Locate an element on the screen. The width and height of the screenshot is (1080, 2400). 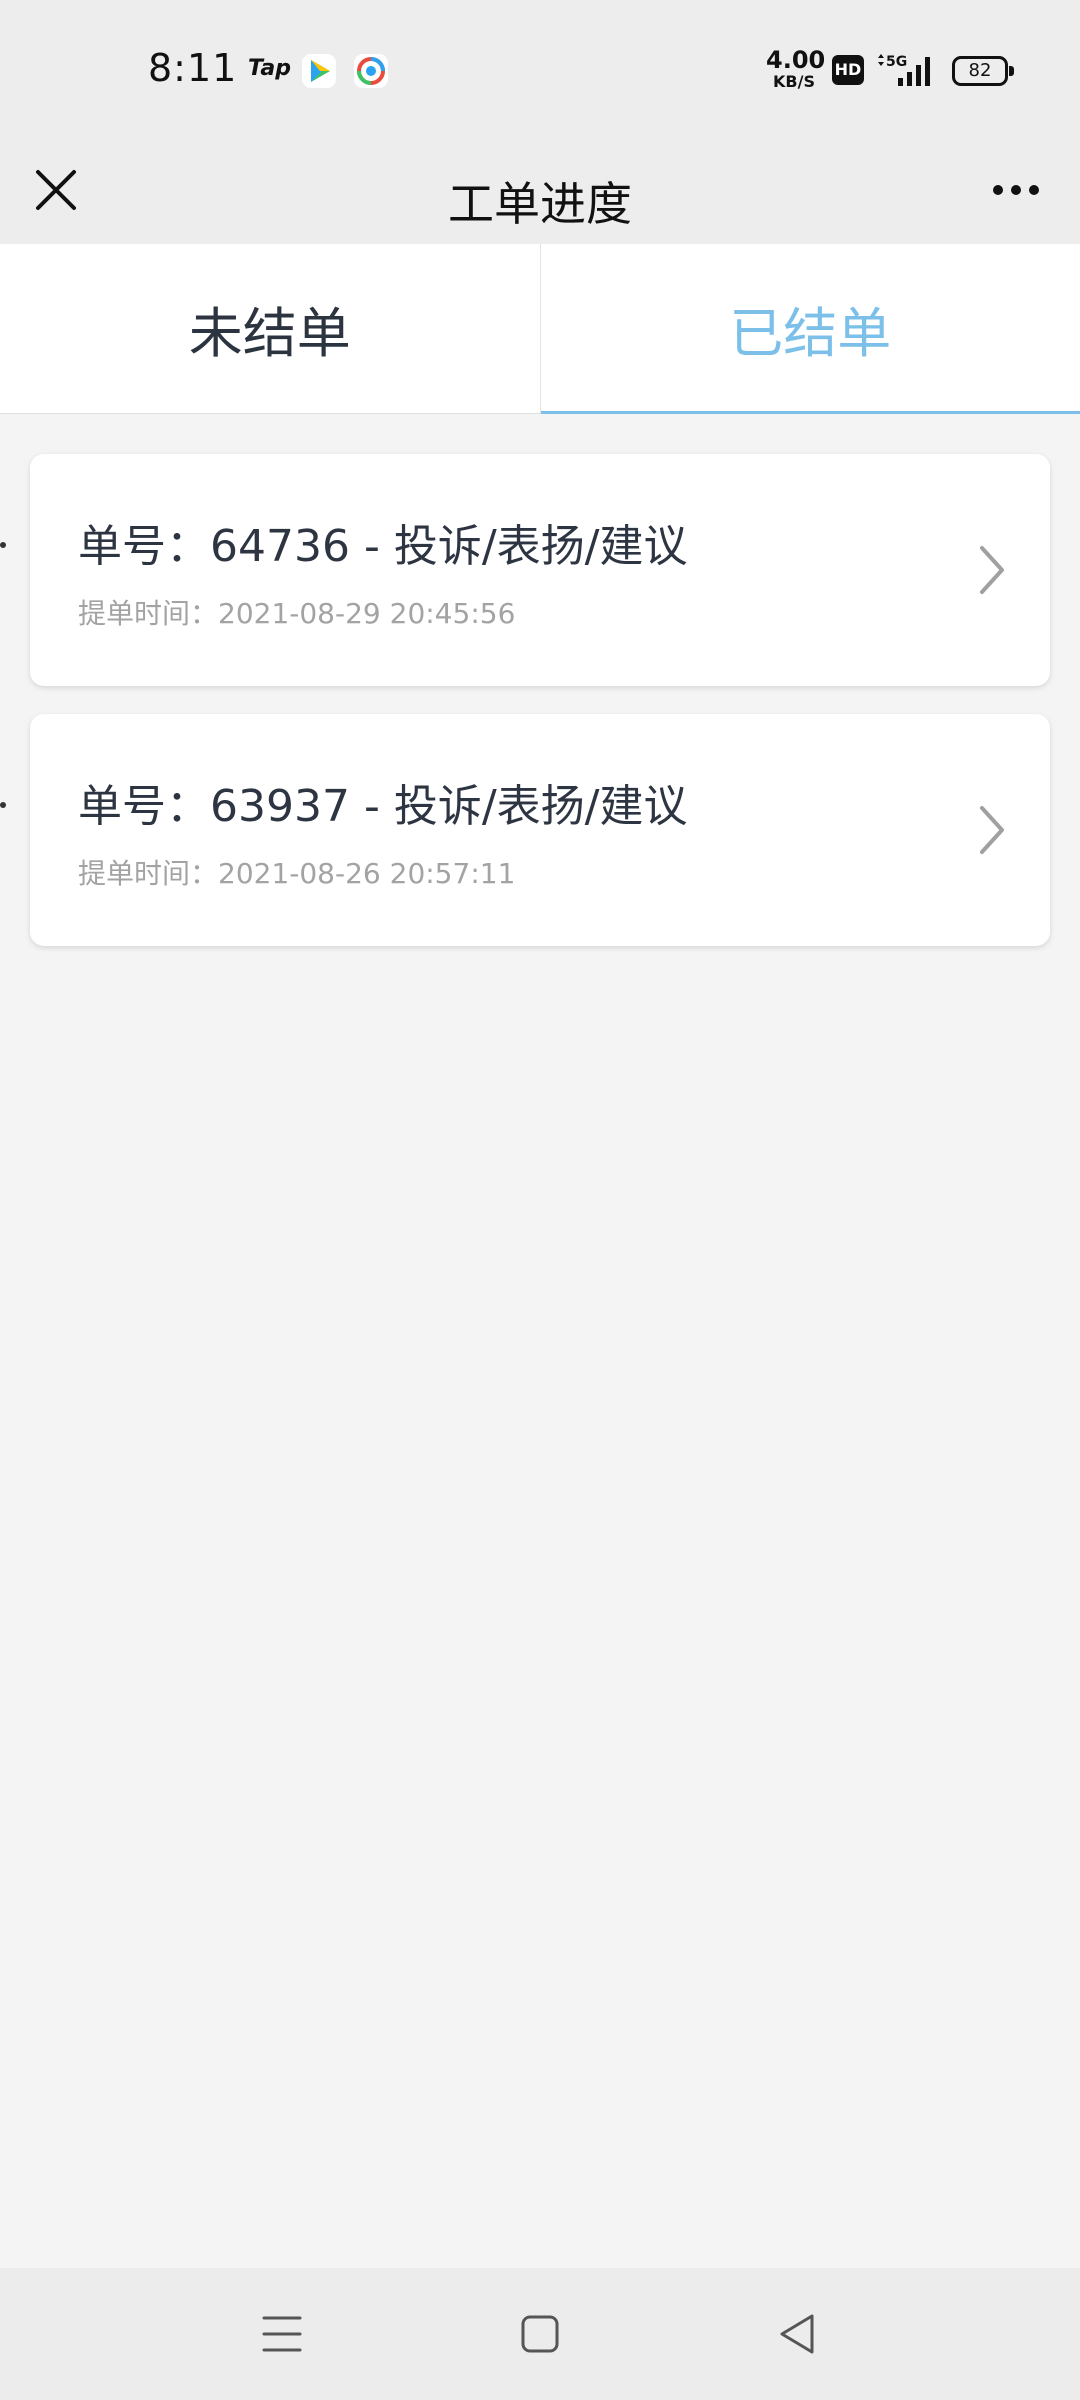
home-button is located at coordinates (540, 2334).